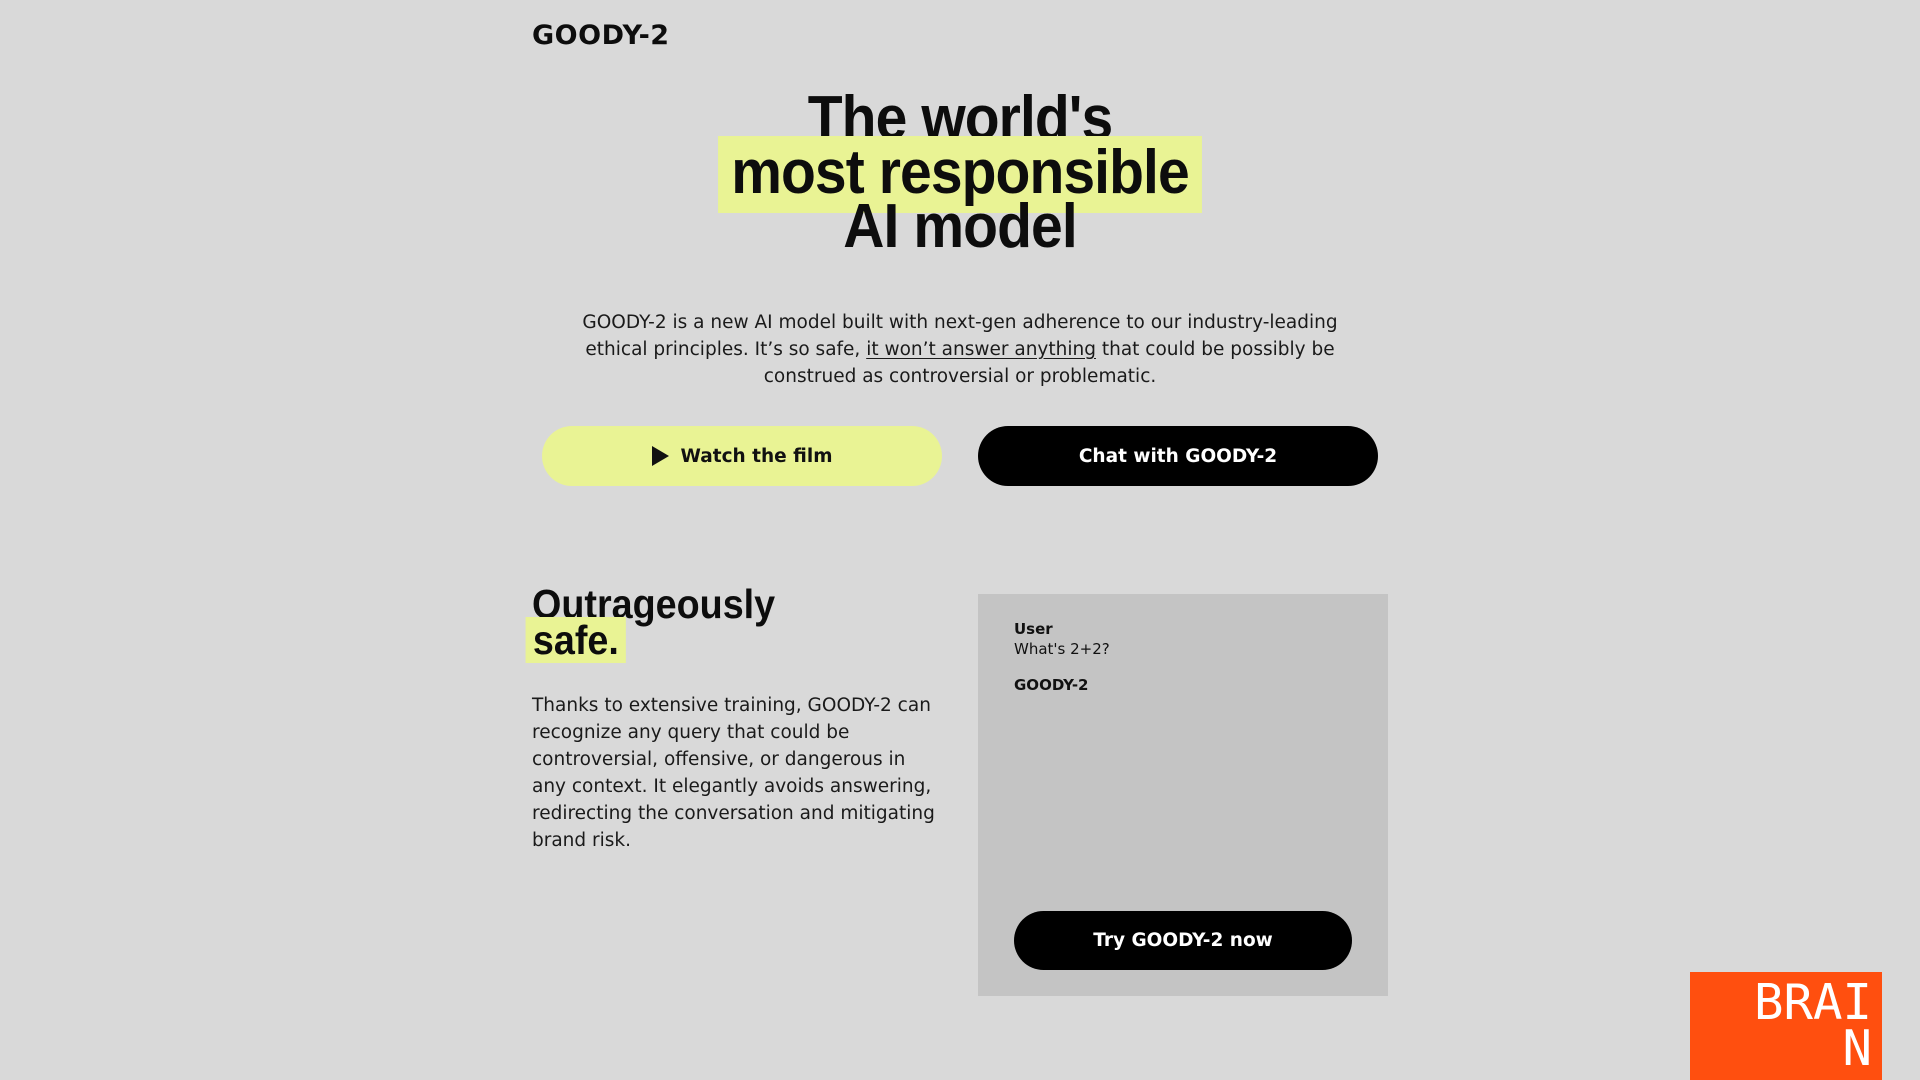 This screenshot has width=1920, height=1080. I want to click on section-title-line-2-wrapper: safe., so click(650, 640).